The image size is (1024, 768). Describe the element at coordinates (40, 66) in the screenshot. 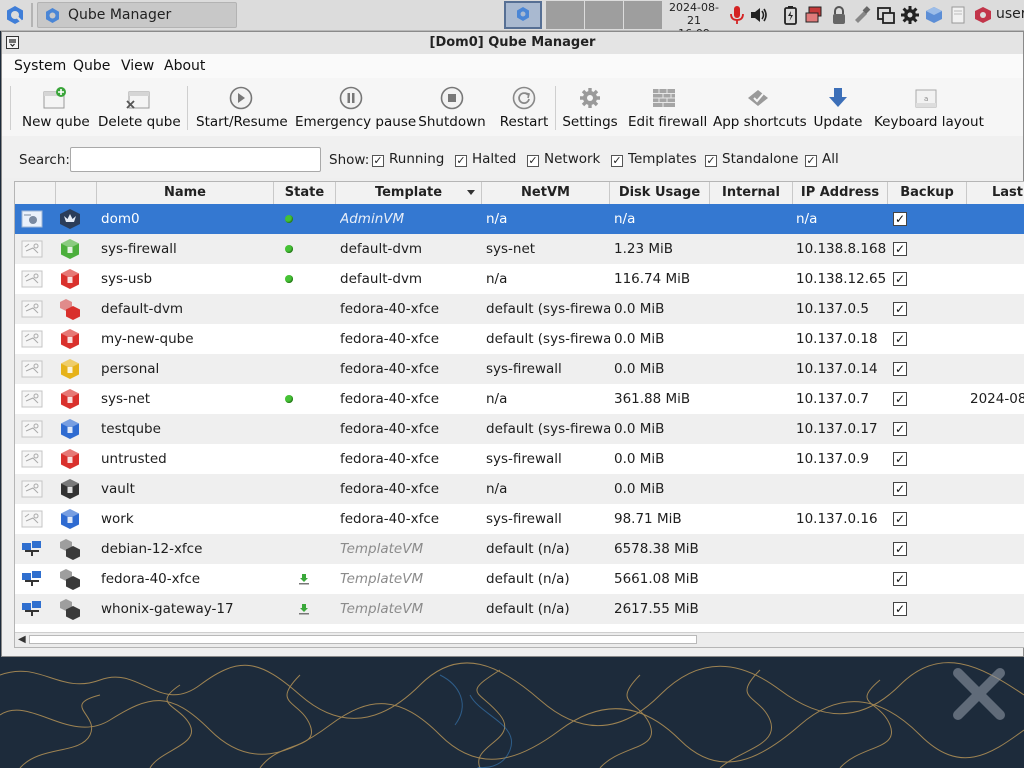

I see `menu-system: System` at that location.